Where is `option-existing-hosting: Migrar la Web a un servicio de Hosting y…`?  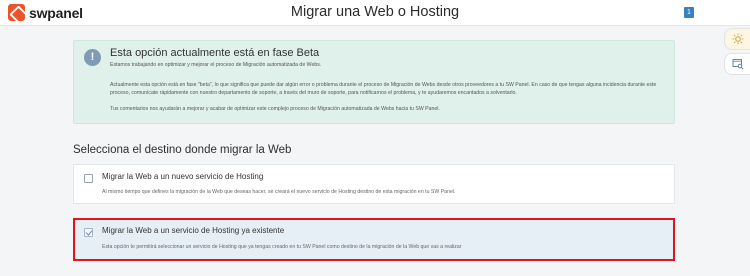
option-existing-hosting: Migrar la Web a un servicio de Hosting y… is located at coordinates (374, 239).